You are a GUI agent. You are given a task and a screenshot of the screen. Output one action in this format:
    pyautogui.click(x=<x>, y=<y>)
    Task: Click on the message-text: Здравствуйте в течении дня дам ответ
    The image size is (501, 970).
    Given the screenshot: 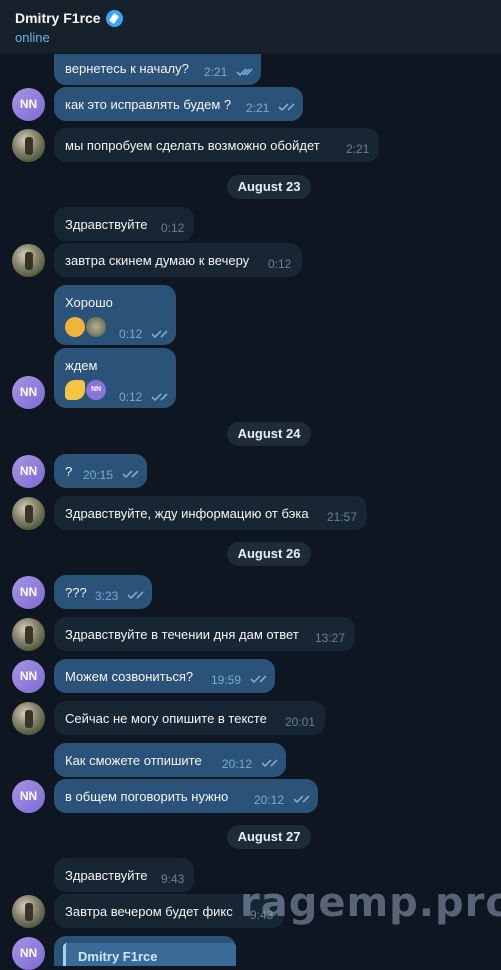 What is the action you would take?
    pyautogui.click(x=182, y=634)
    